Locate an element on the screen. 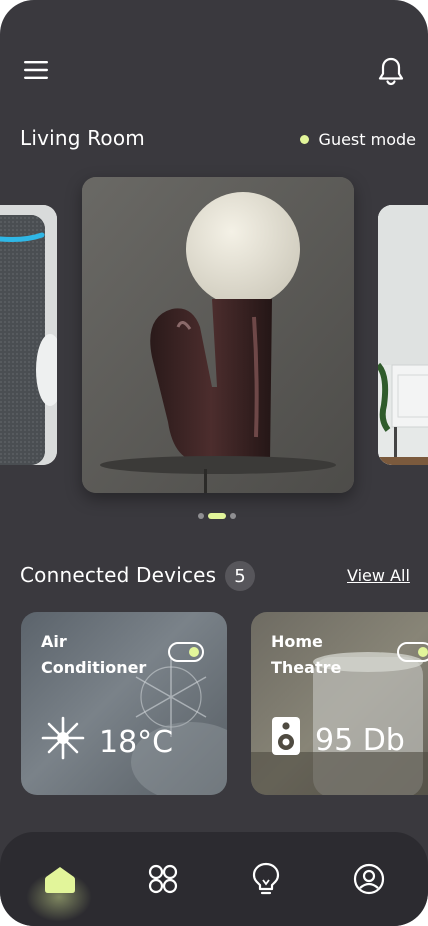 This screenshot has width=428, height=926. volume-value: 95 Db is located at coordinates (360, 740).